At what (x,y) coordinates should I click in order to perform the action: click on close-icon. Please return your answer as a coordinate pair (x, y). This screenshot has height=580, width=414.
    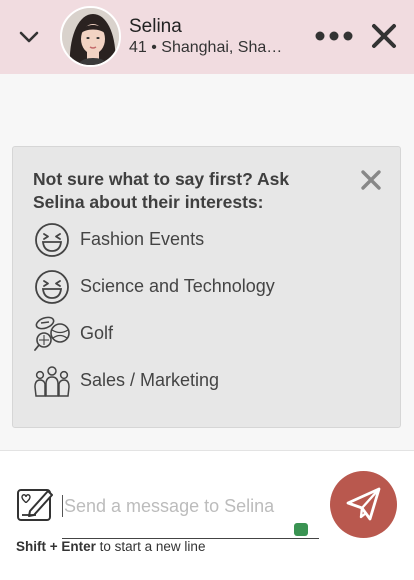
    Looking at the image, I should click on (384, 36).